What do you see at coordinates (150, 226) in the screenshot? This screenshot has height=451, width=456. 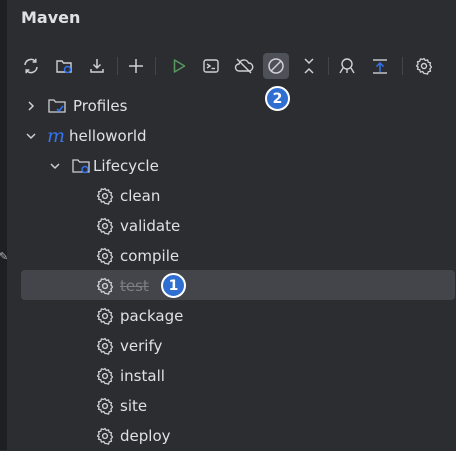 I see `phase-label: validate` at bounding box center [150, 226].